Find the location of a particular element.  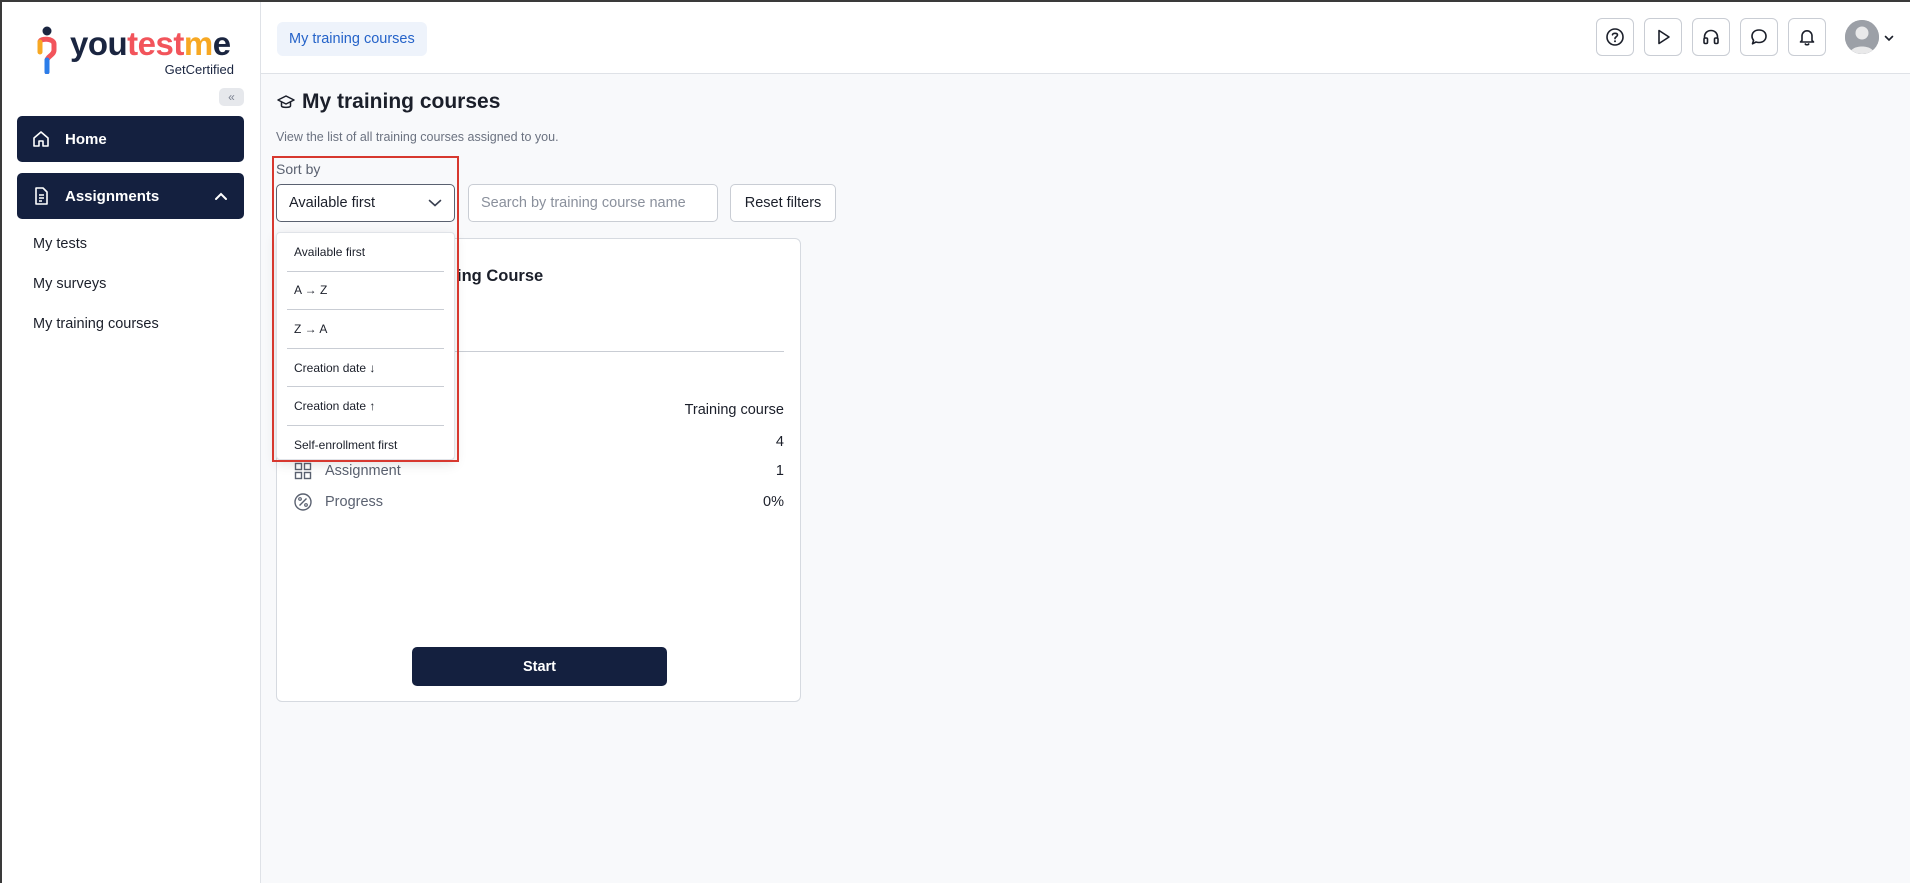

sort-selected-value: Available first is located at coordinates (332, 203).